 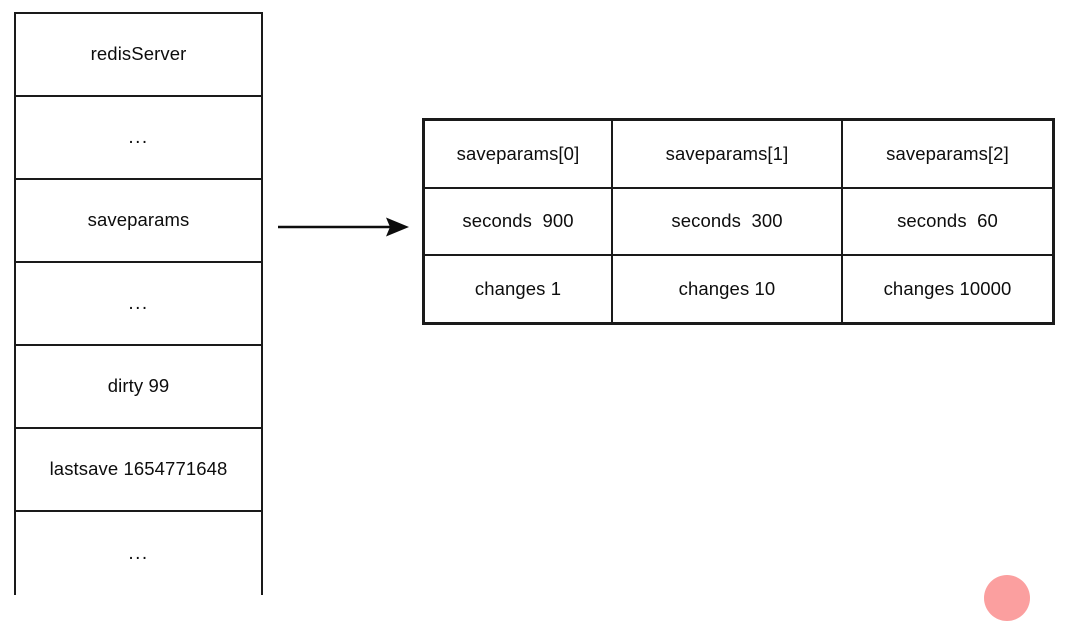 I want to click on struct-cell-dirty: dirty 99, so click(x=138, y=386).